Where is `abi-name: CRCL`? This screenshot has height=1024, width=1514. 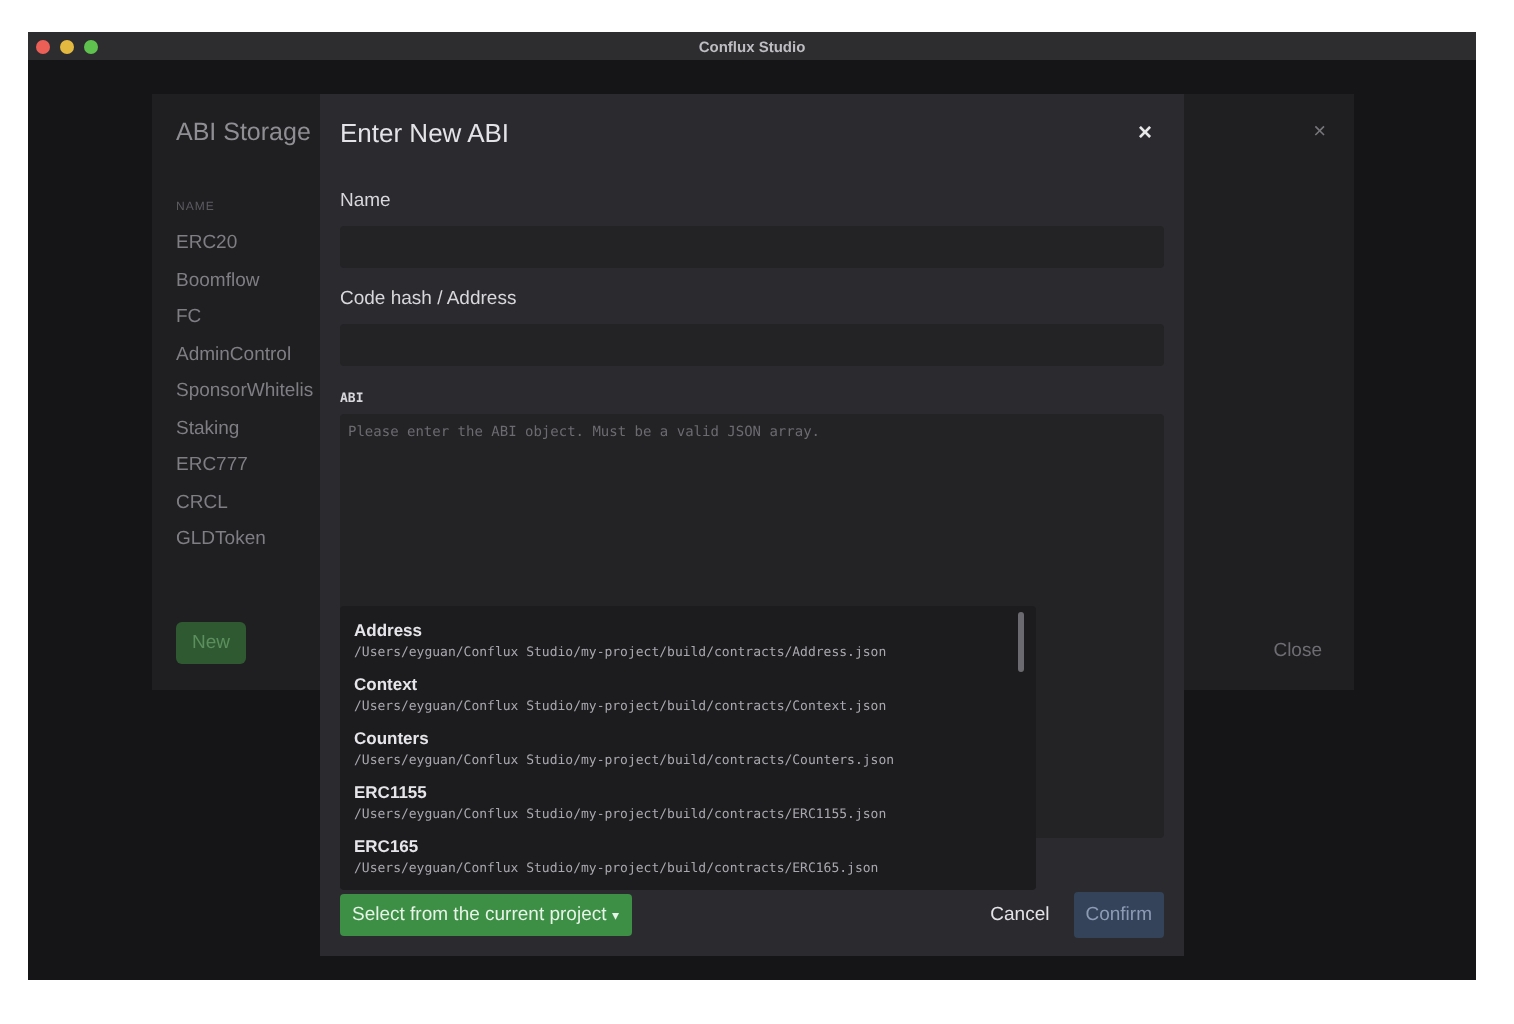
abi-name: CRCL is located at coordinates (202, 503).